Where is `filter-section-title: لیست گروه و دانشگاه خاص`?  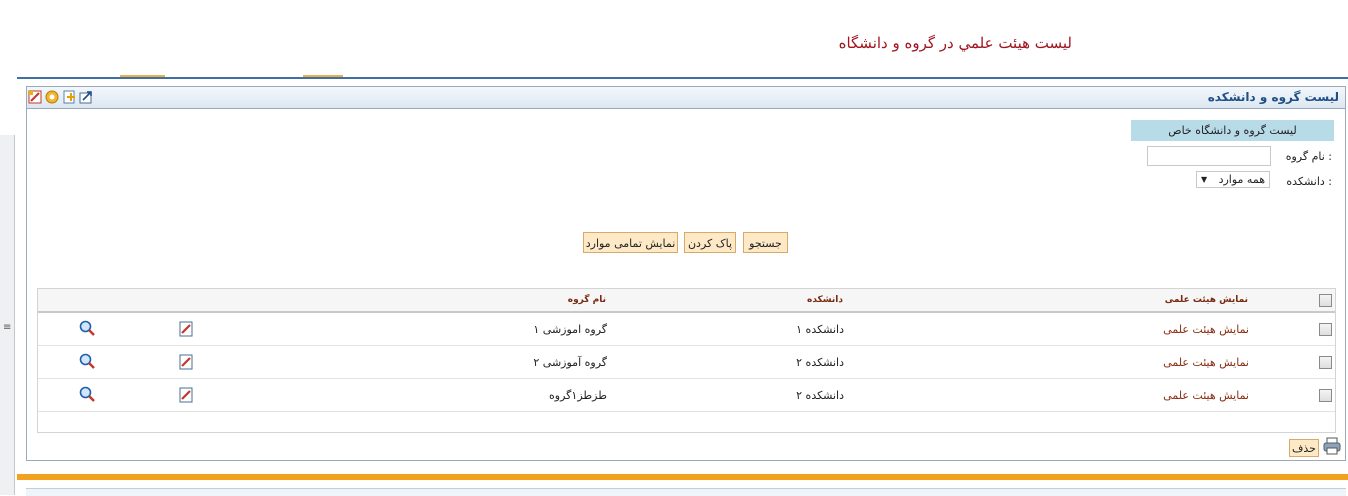 filter-section-title: لیست گروه و دانشگاه خاص is located at coordinates (1232, 130).